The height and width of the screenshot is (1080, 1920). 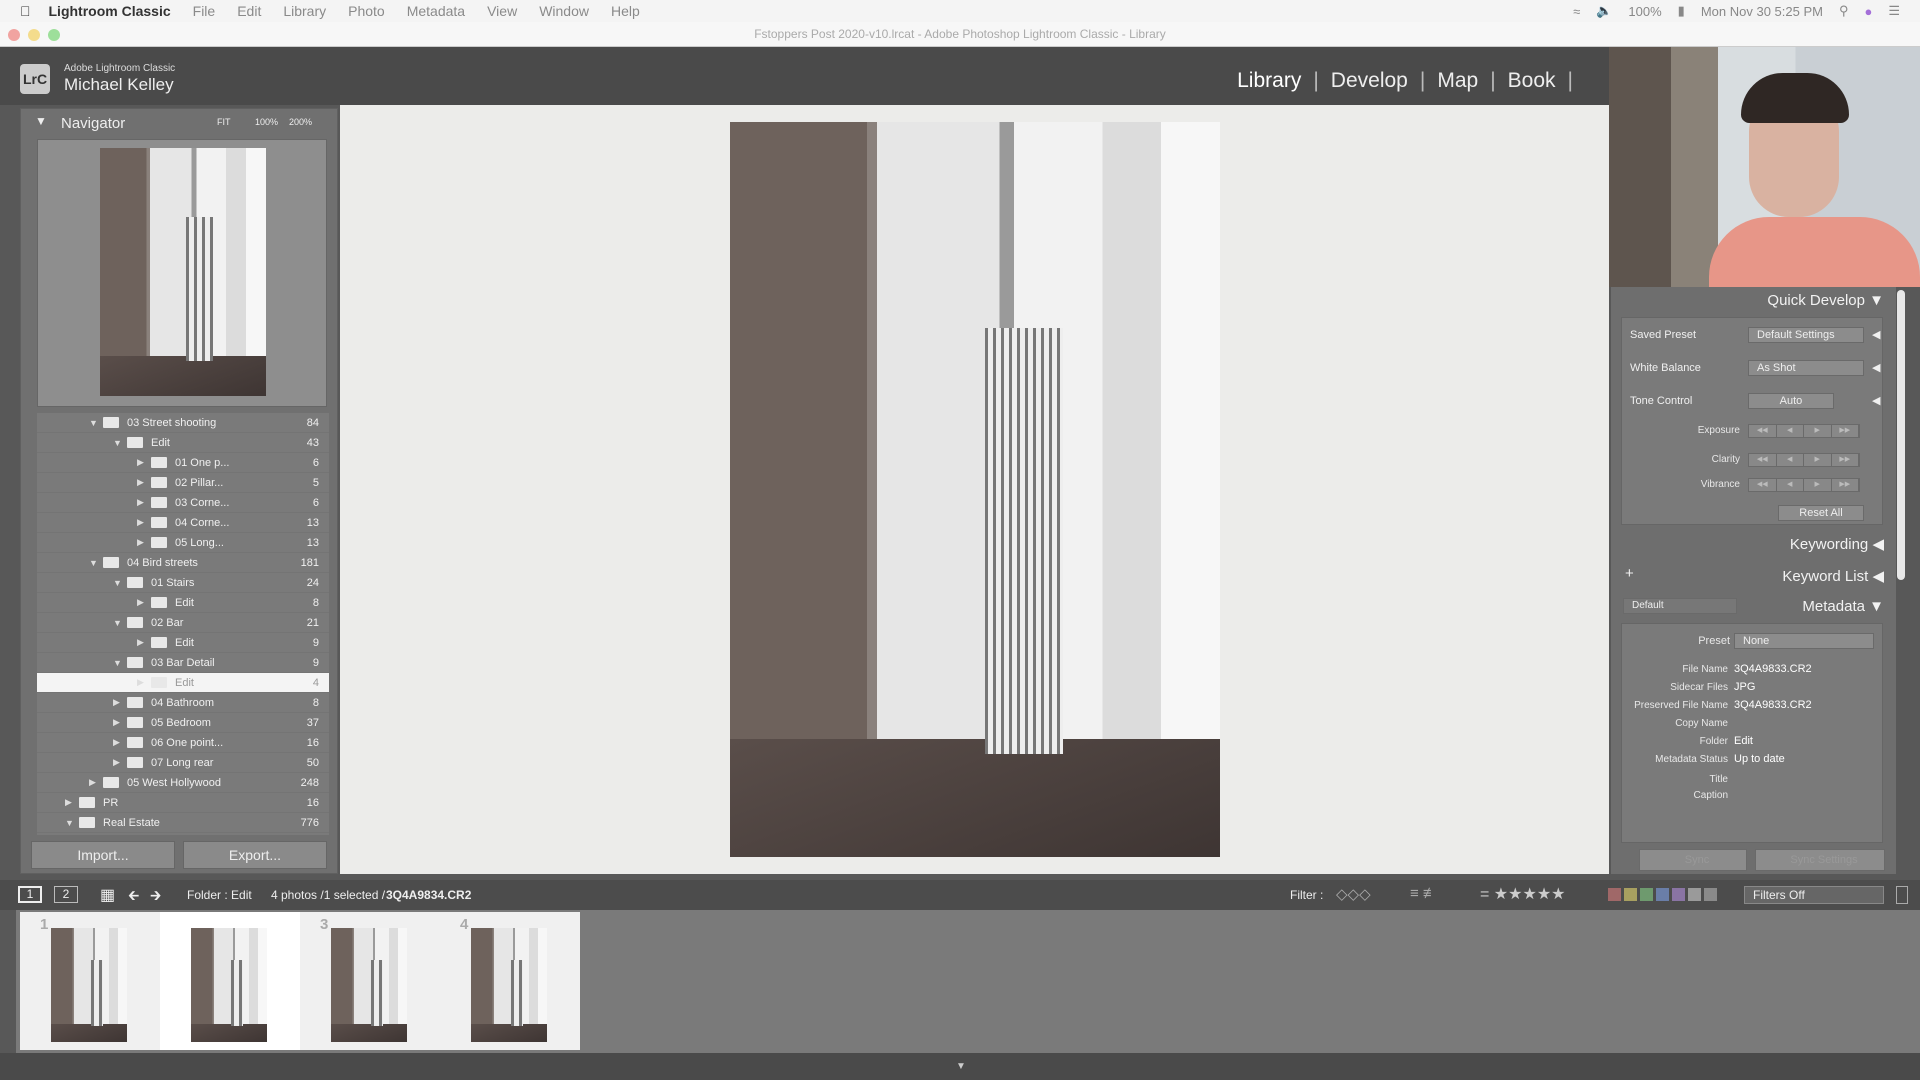 What do you see at coordinates (1804, 431) in the screenshot?
I see `exposure-stepper: ◀◀ ◀ ▶ ▶▶` at bounding box center [1804, 431].